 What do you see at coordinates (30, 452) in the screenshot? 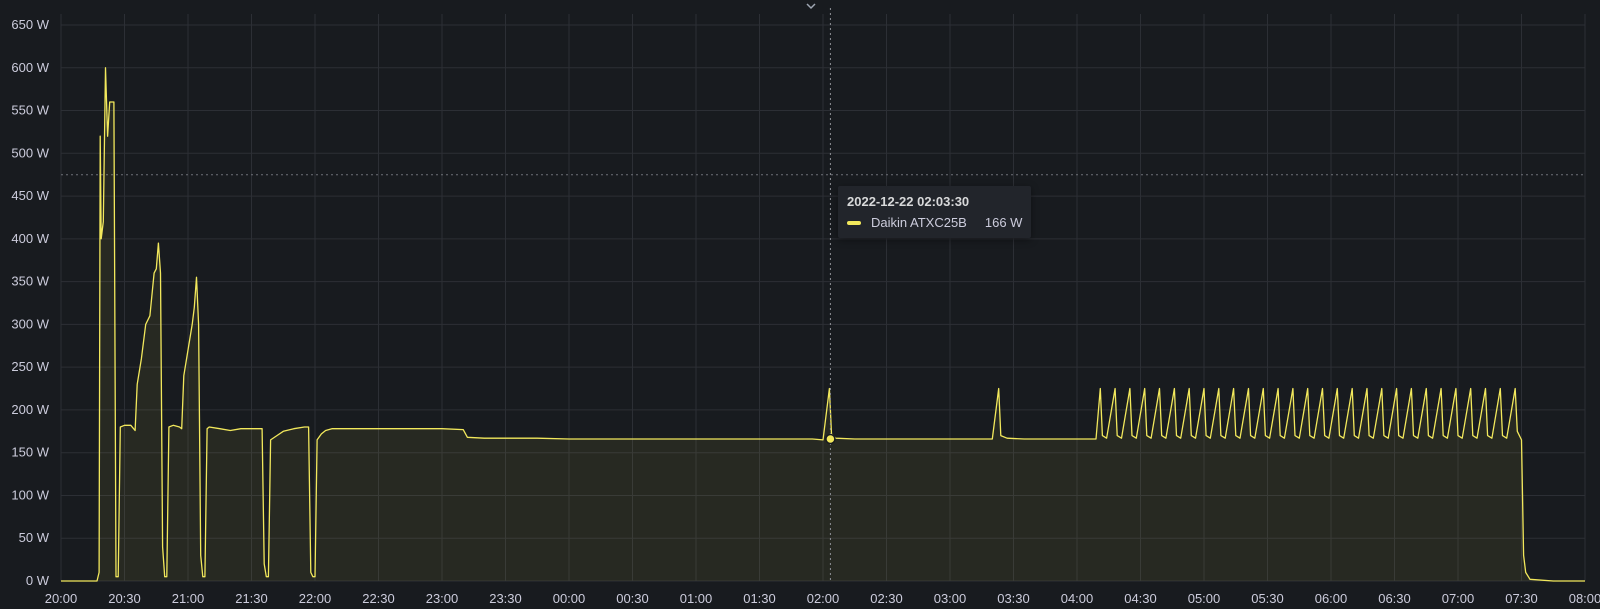
I see `y-tick-label: 150 W` at bounding box center [30, 452].